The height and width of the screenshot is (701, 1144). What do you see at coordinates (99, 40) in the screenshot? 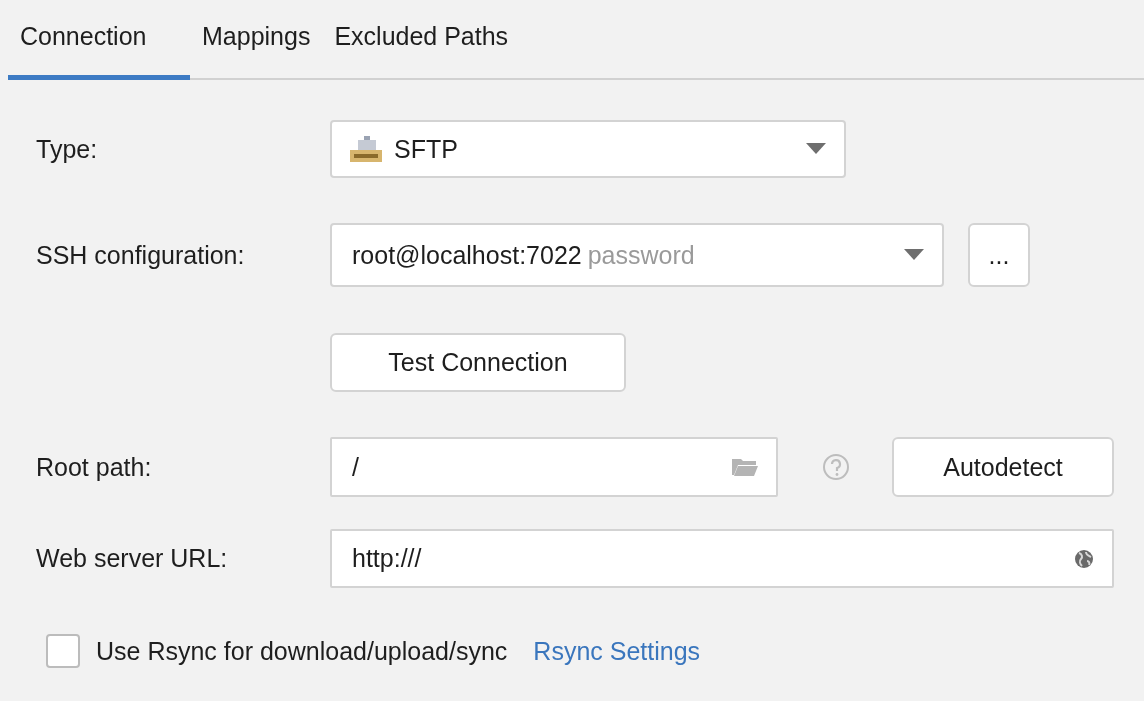
I see `tab: Connection` at bounding box center [99, 40].